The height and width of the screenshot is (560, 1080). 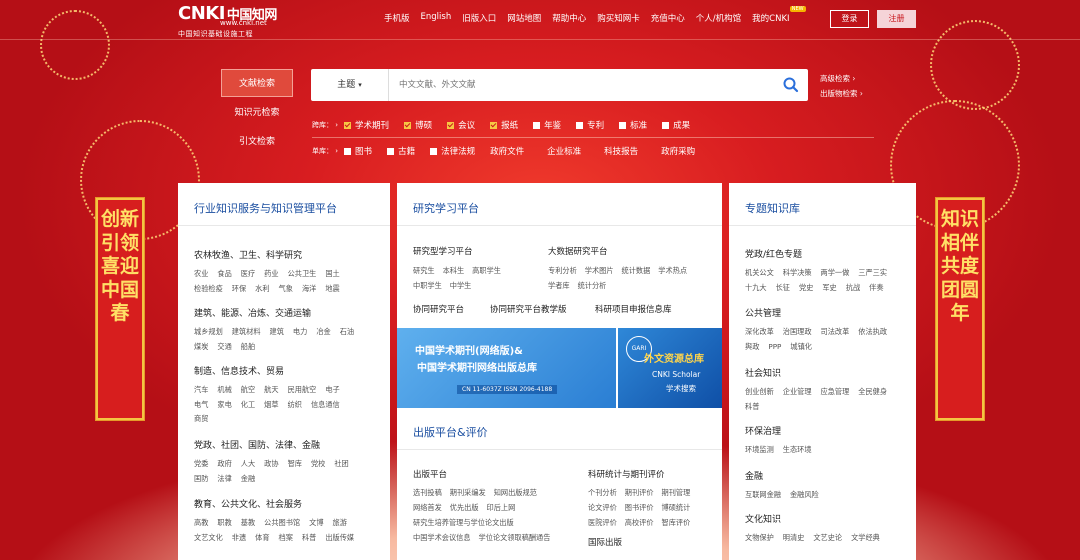 What do you see at coordinates (295, 404) in the screenshot?
I see `category-link: 纺织` at bounding box center [295, 404].